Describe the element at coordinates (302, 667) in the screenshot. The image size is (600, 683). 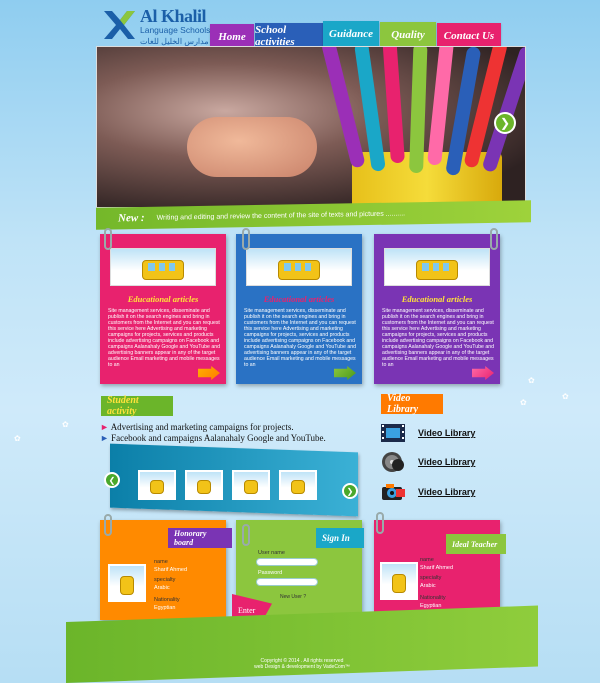
I see `credit-text: web Design & development by VadeCom™` at that location.